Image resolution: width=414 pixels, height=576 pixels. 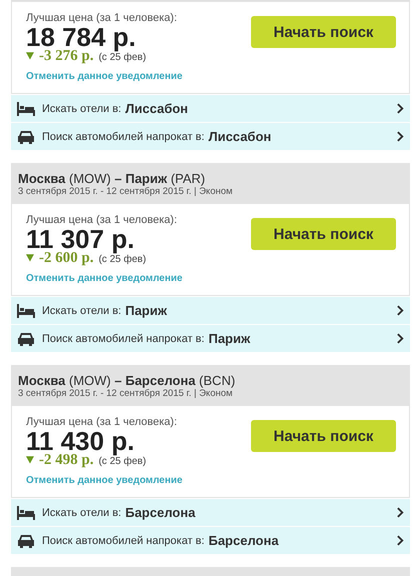 I want to click on offer-row: Поиск автомобилей напрокат в: Лиссабон, so click(x=210, y=136).